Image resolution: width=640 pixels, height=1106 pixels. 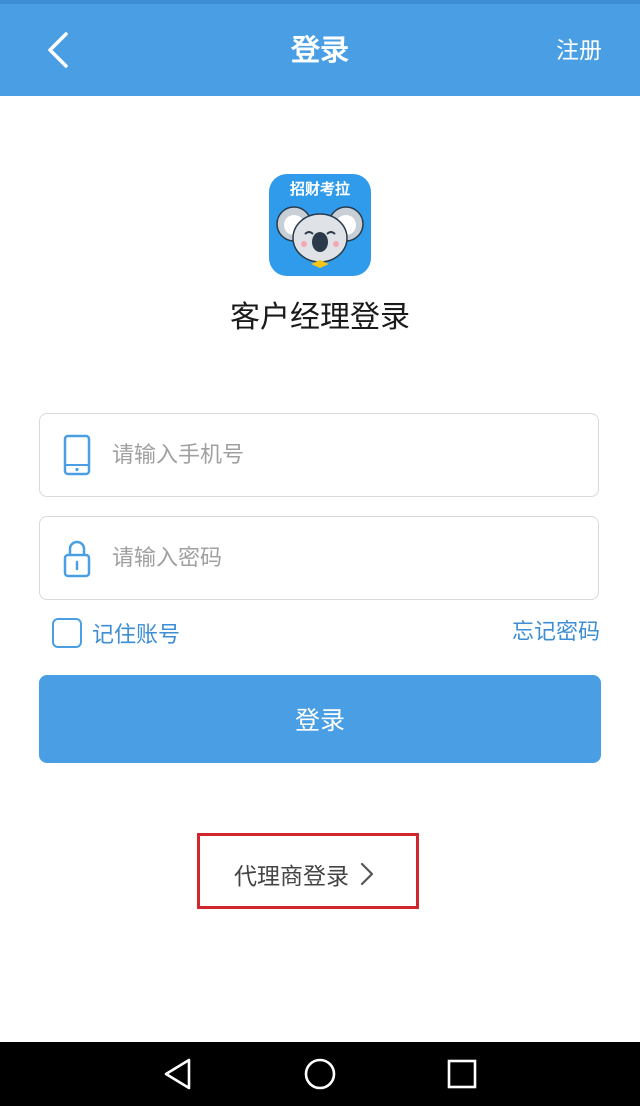 I want to click on phone-field, so click(x=319, y=455).